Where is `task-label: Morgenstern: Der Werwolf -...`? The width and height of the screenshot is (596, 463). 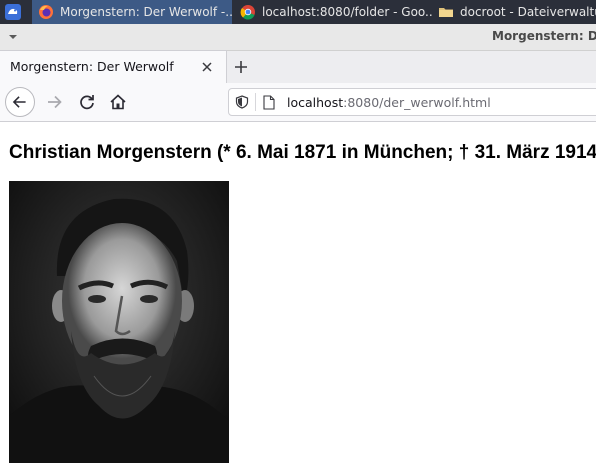
task-label: Morgenstern: Der Werwolf -... is located at coordinates (146, 12).